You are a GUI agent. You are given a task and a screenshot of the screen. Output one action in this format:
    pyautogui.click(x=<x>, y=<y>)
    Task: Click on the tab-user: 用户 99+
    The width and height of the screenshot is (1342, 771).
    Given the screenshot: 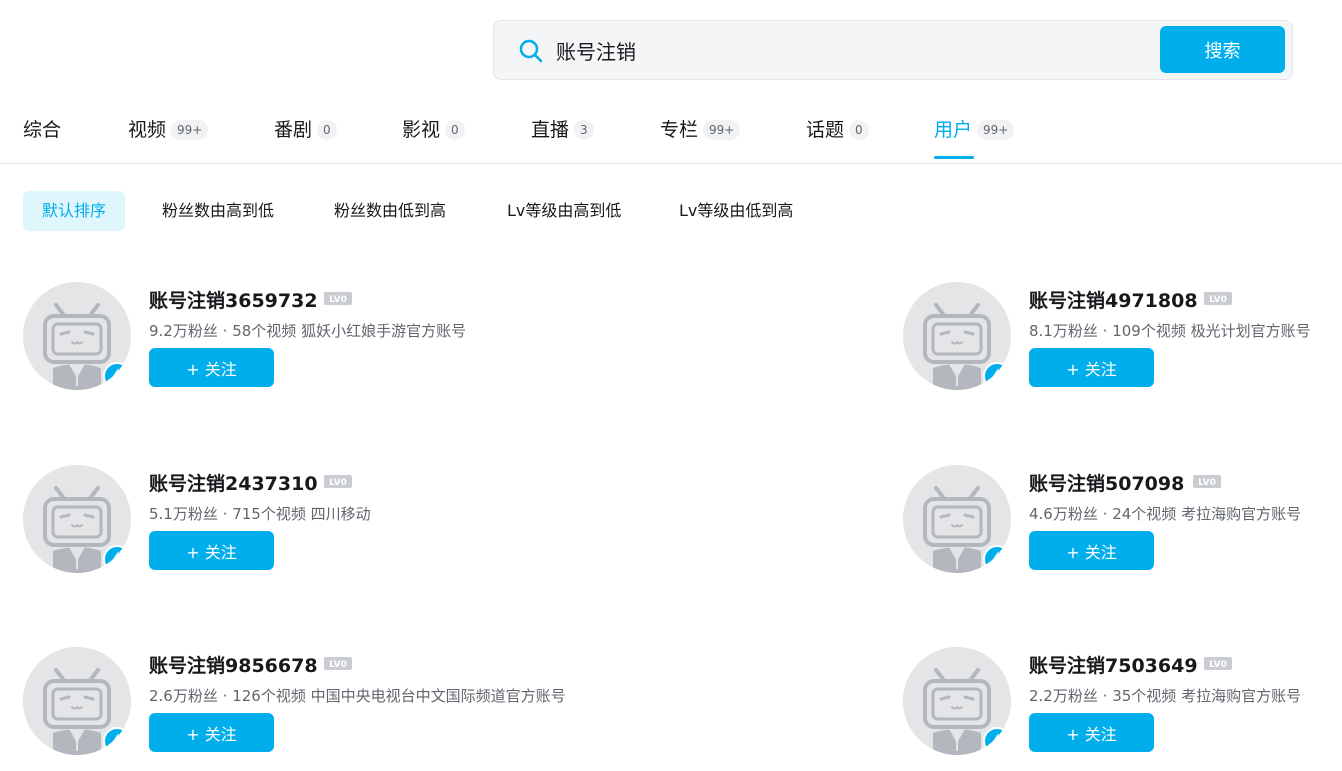 What is the action you would take?
    pyautogui.click(x=974, y=141)
    